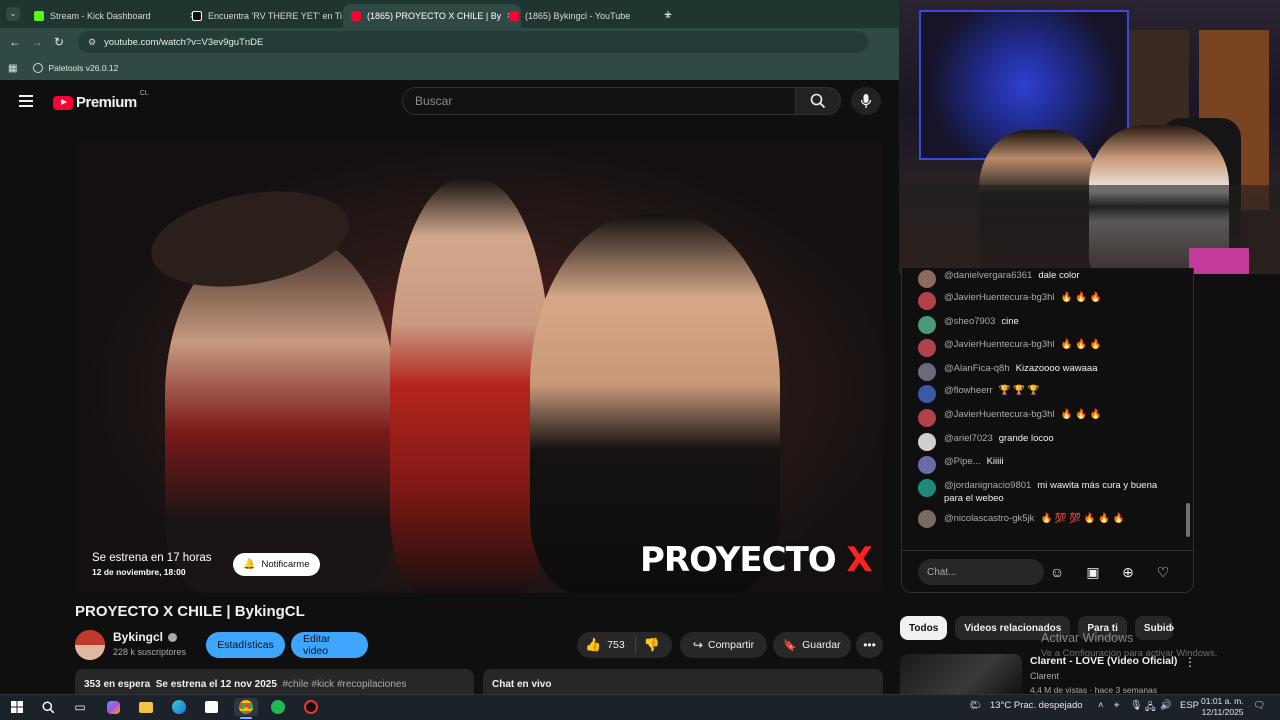  I want to click on more-horizontal-icon: •••, so click(869, 645).